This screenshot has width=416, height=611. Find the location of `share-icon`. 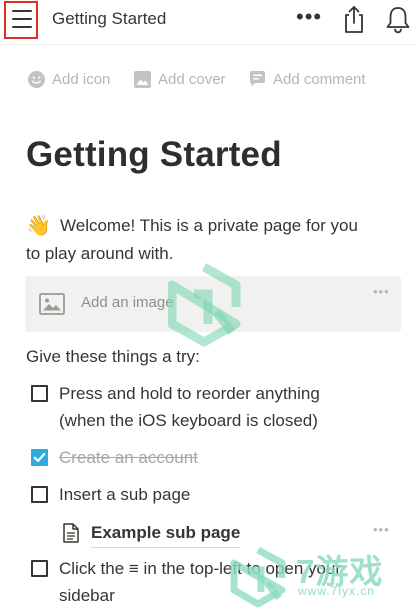

share-icon is located at coordinates (354, 19).